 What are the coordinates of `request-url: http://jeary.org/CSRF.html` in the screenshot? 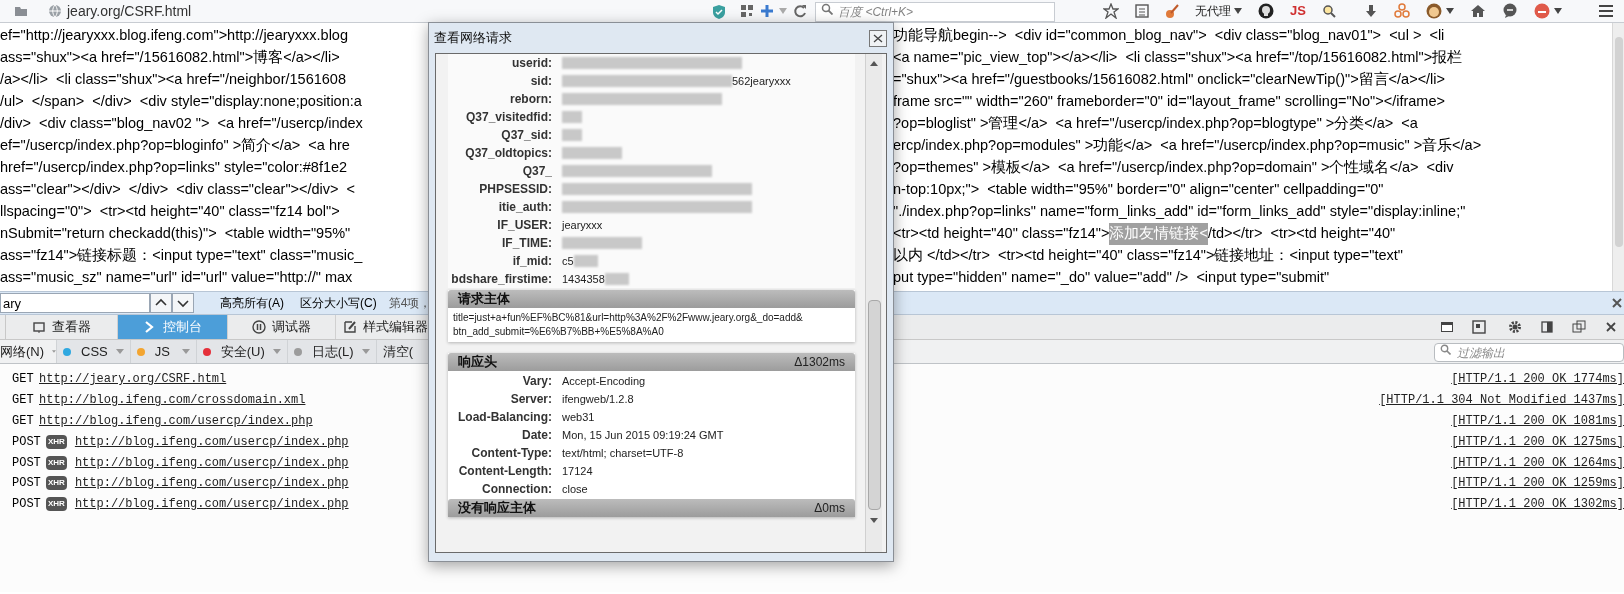 It's located at (133, 379).